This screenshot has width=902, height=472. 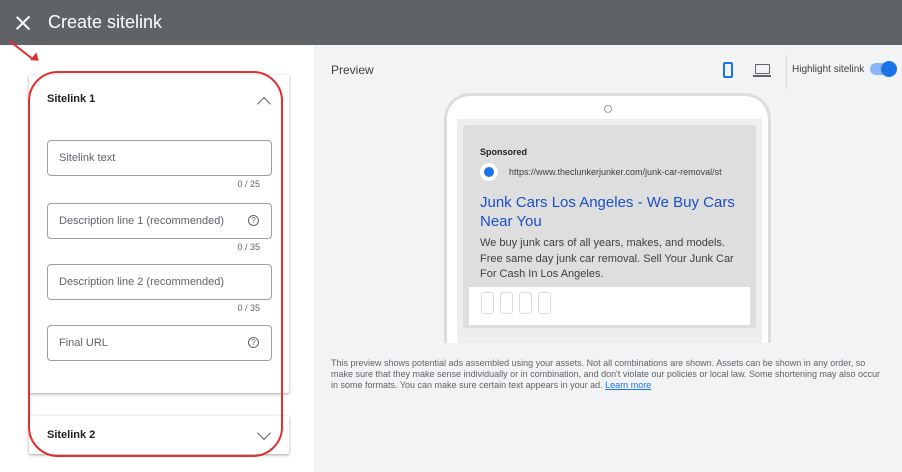 I want to click on camera-icon, so click(x=608, y=109).